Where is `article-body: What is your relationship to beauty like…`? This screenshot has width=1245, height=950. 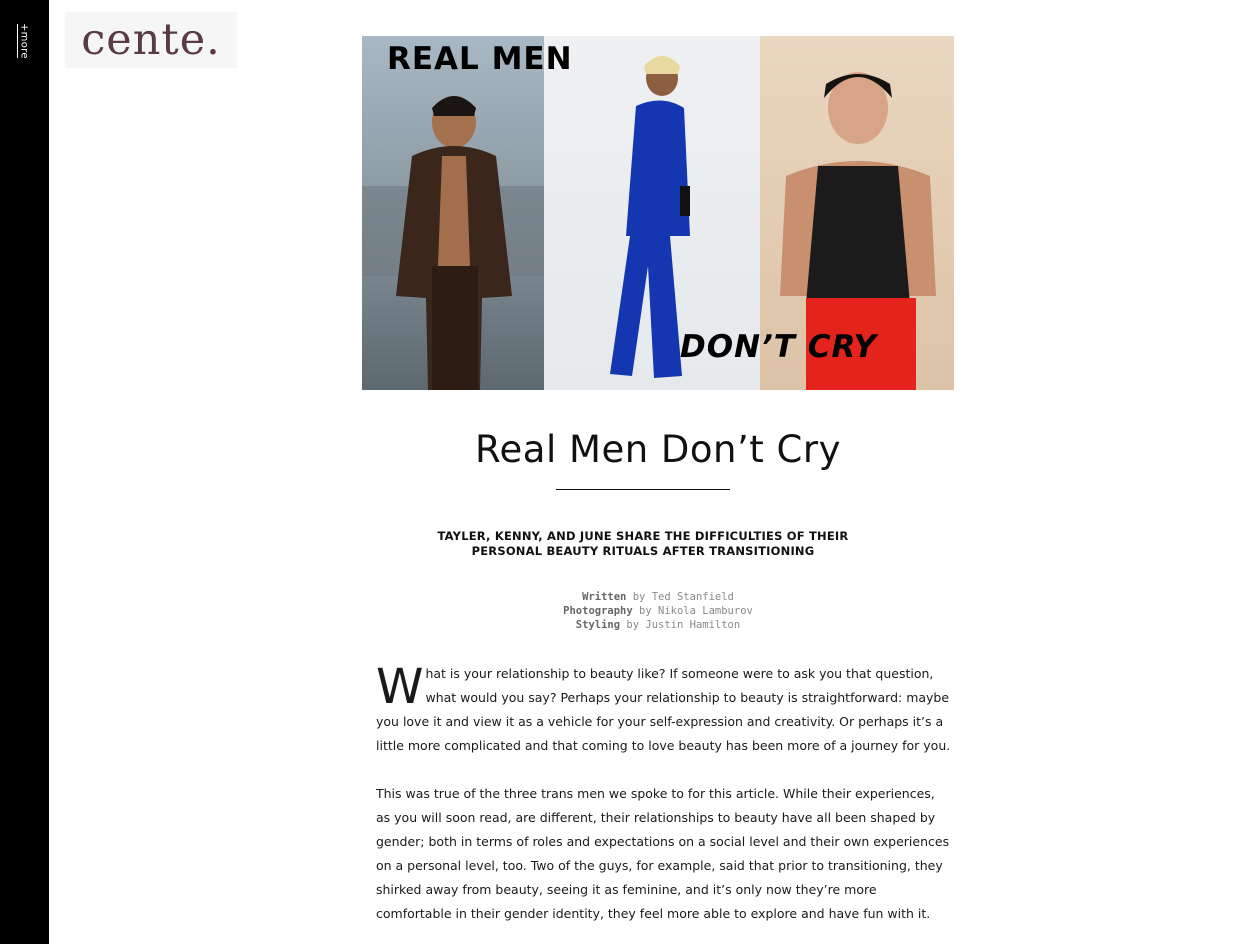 article-body: What is your relationship to beauty like… is located at coordinates (663, 806).